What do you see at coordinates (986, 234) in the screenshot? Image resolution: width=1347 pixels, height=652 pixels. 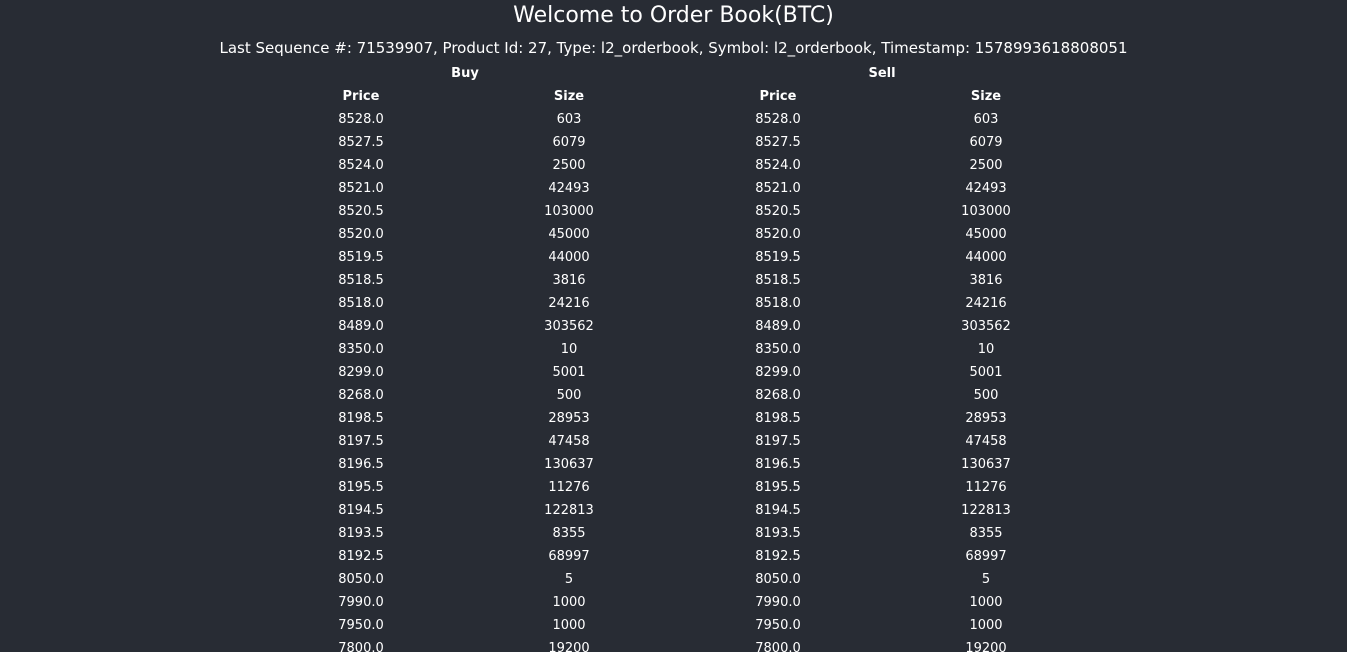 I see `sell-size-cell: 45000` at bounding box center [986, 234].